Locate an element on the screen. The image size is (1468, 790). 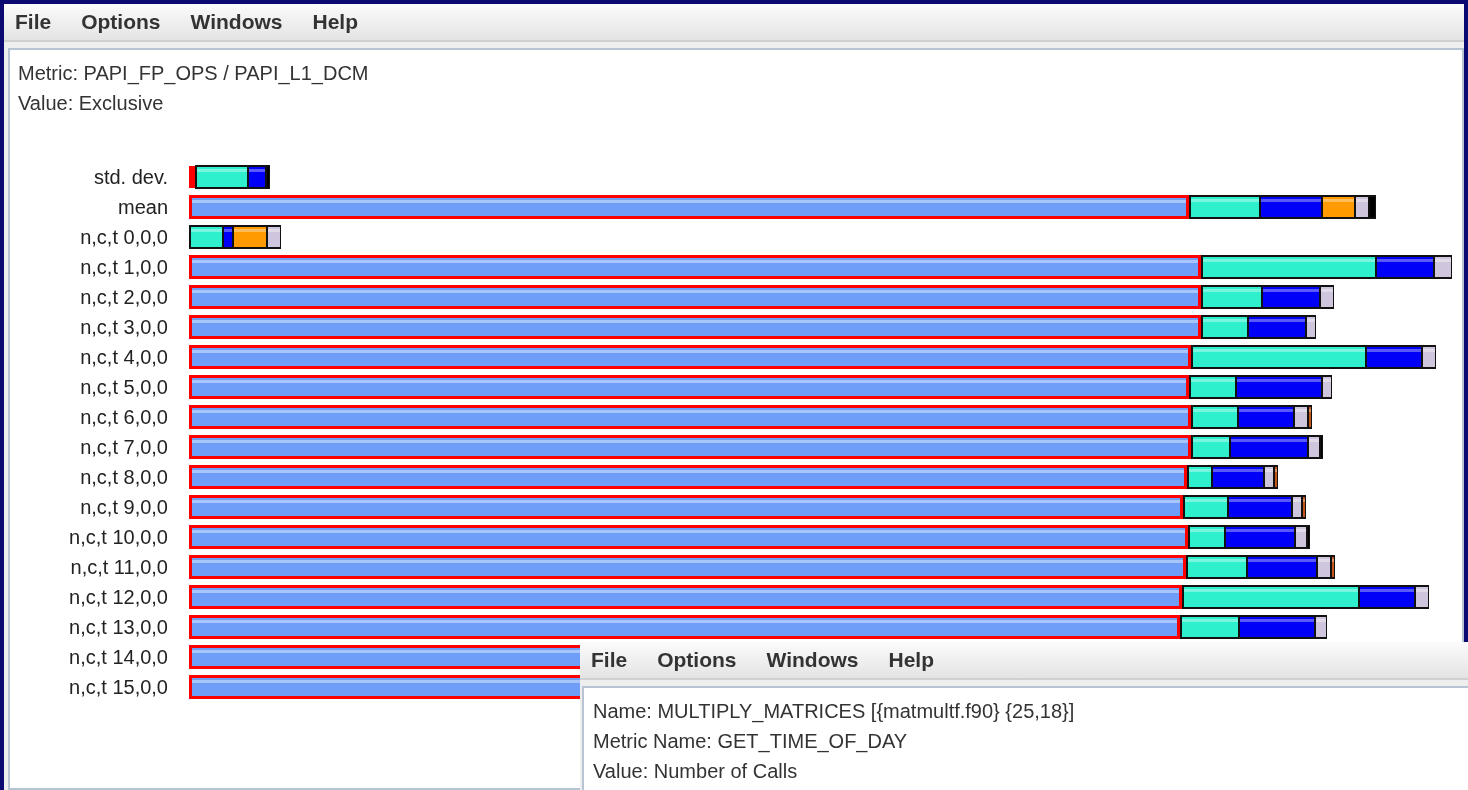
row-label: n,c,t 14,0,0 is located at coordinates (118, 657).